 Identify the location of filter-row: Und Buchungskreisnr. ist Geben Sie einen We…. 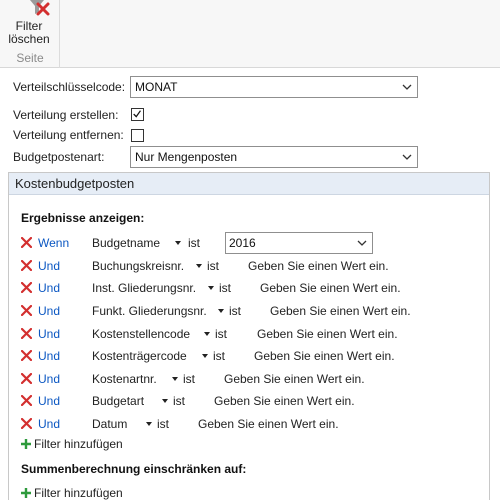
(250, 267).